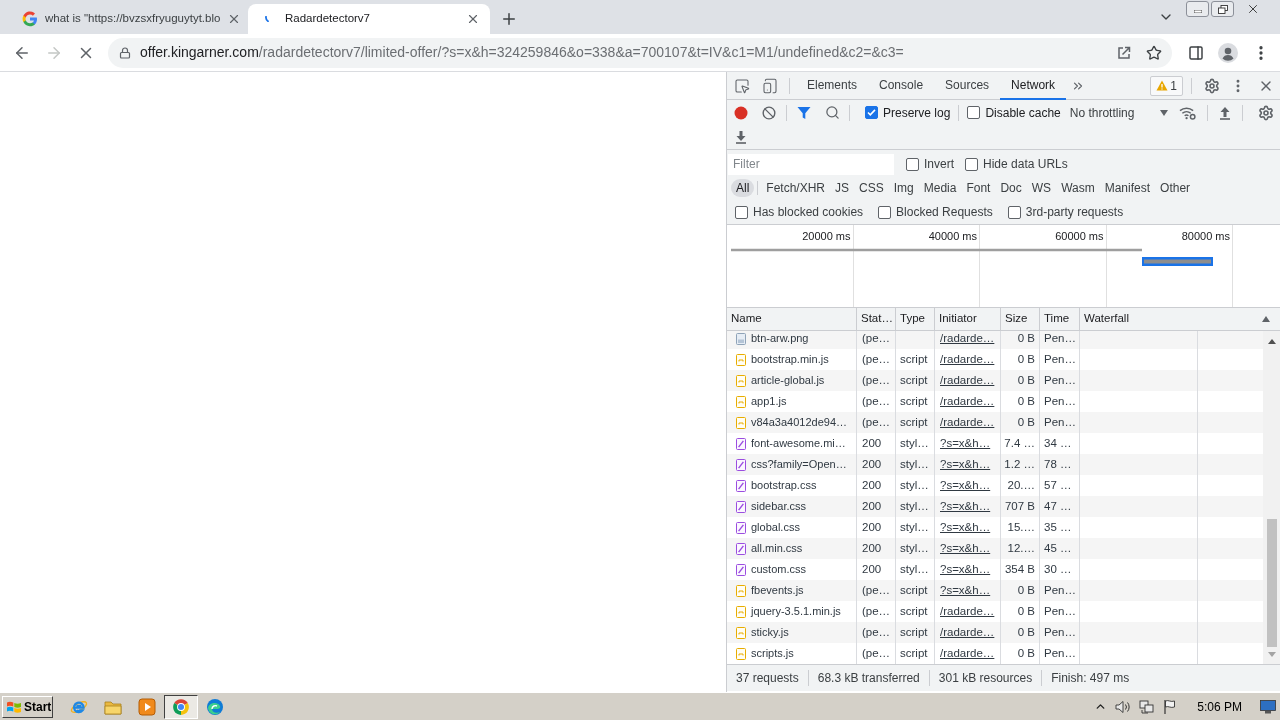 The width and height of the screenshot is (1280, 720). Describe the element at coordinates (901, 85) in the screenshot. I see `devtools-tab: Console` at that location.